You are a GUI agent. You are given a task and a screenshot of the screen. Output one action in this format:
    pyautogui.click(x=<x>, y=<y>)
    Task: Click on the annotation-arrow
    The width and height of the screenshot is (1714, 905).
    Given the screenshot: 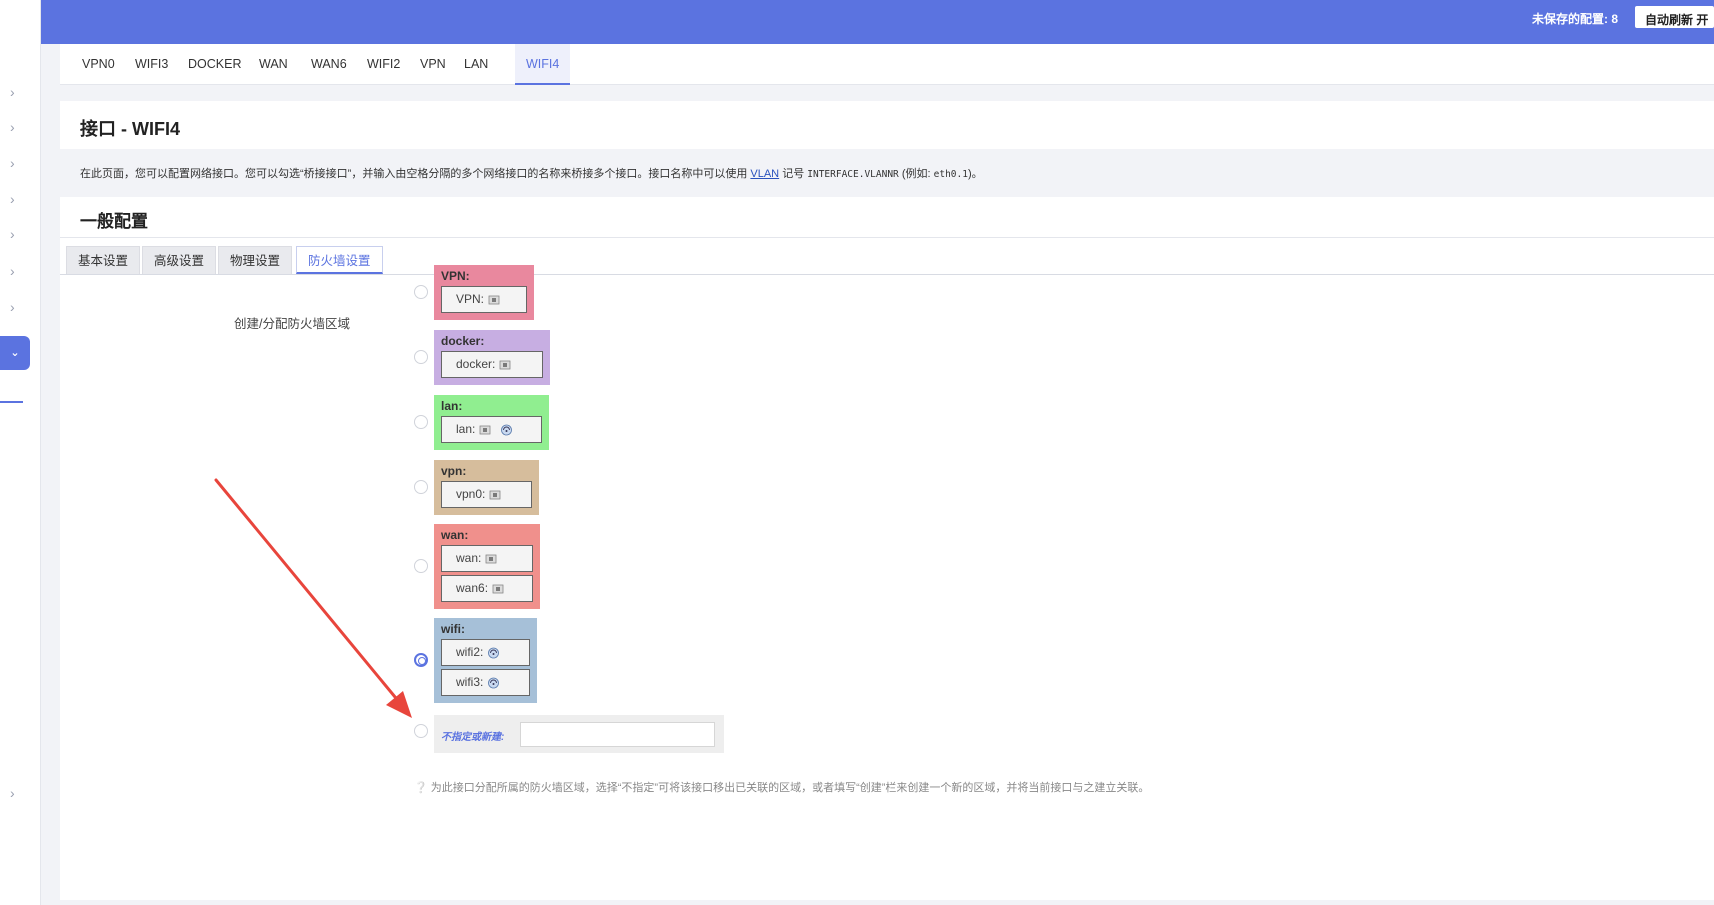 What is the action you would take?
    pyautogui.click(x=313, y=598)
    